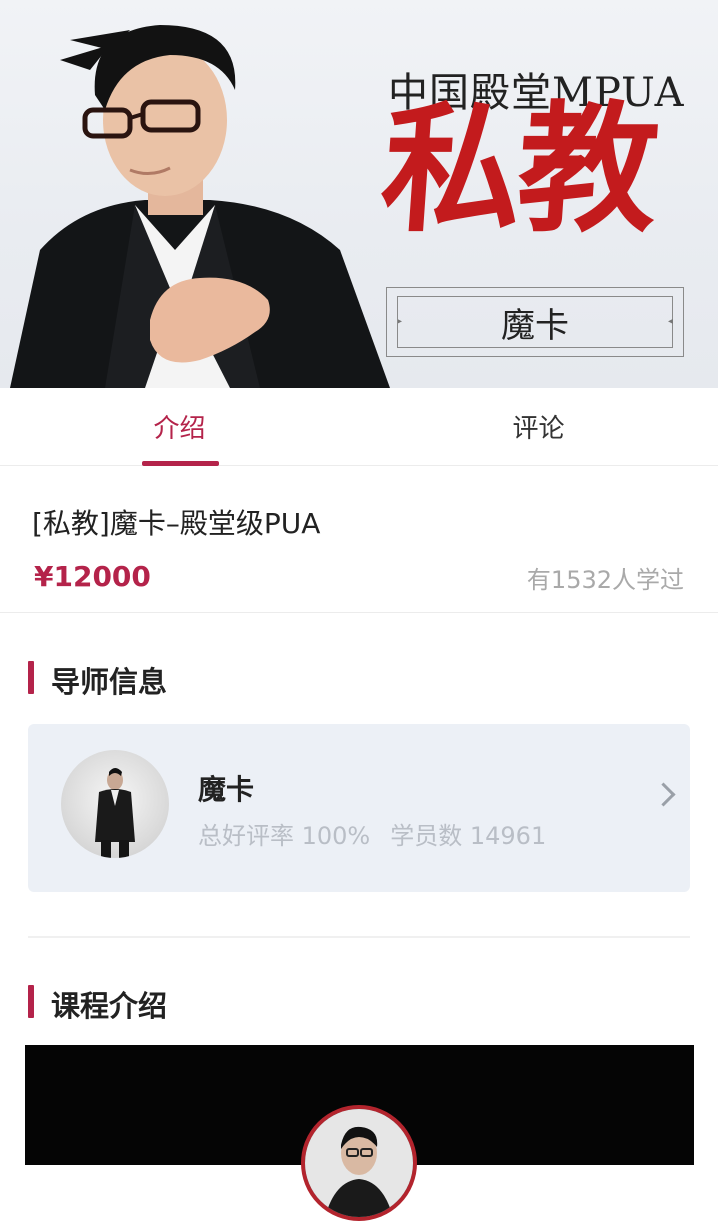  Describe the element at coordinates (359, 689) in the screenshot. I see `mentor-section-header: 导师信息` at that location.